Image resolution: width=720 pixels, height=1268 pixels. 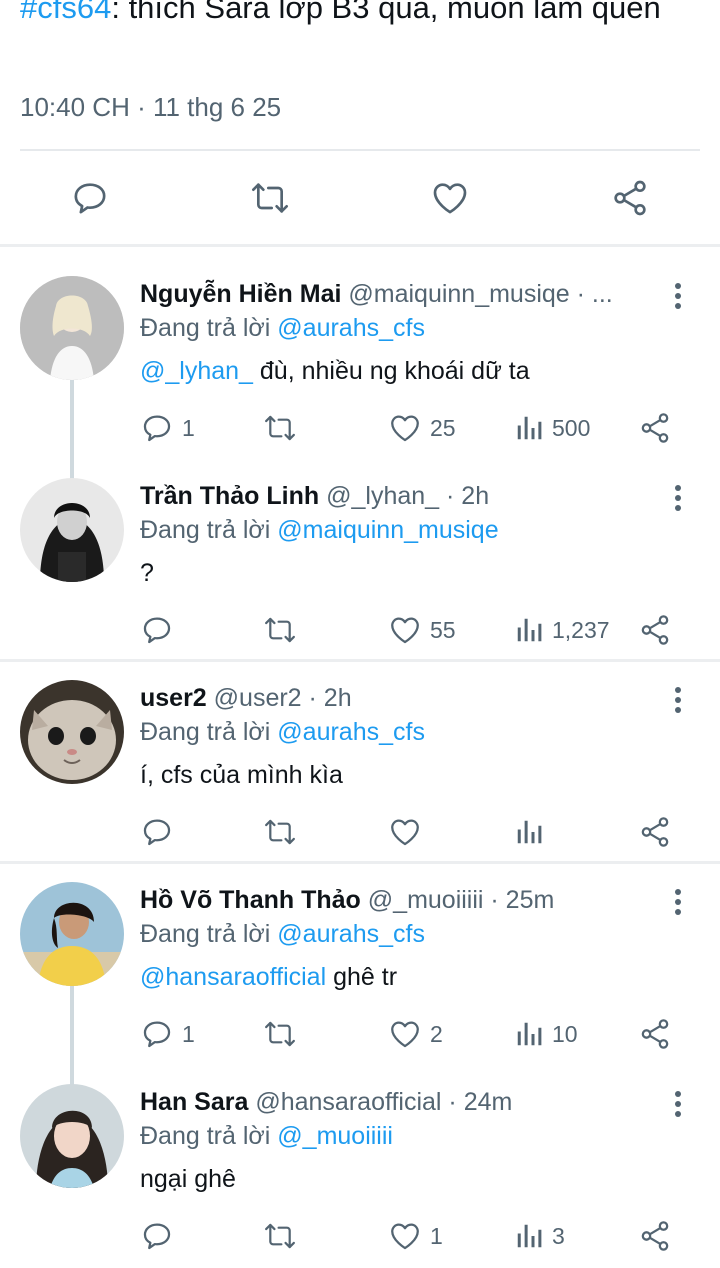 I want to click on views-button, so click(x=533, y=832).